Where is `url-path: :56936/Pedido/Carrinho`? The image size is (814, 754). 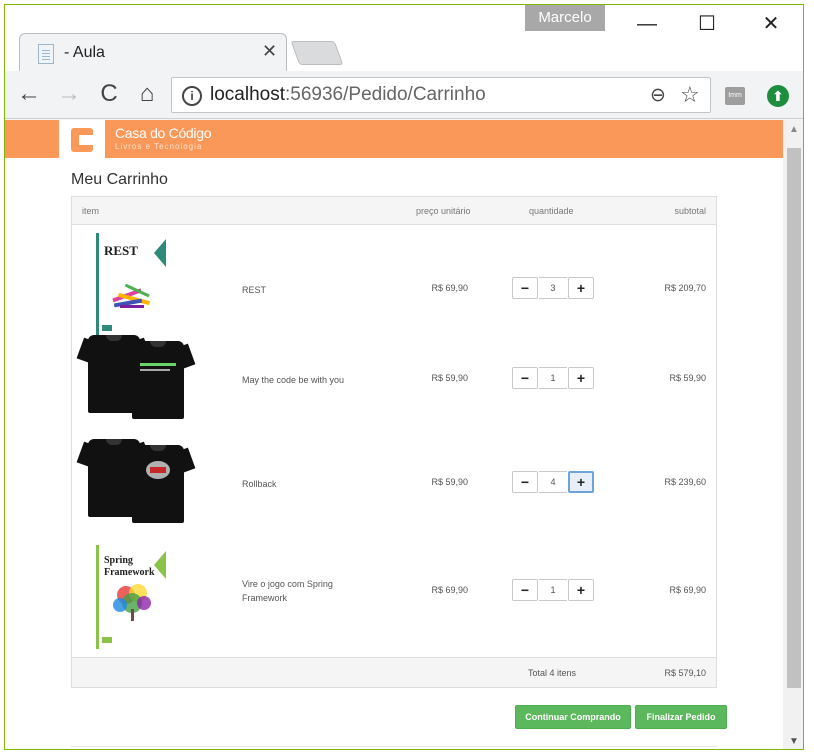 url-path: :56936/Pedido/Carrinho is located at coordinates (385, 94).